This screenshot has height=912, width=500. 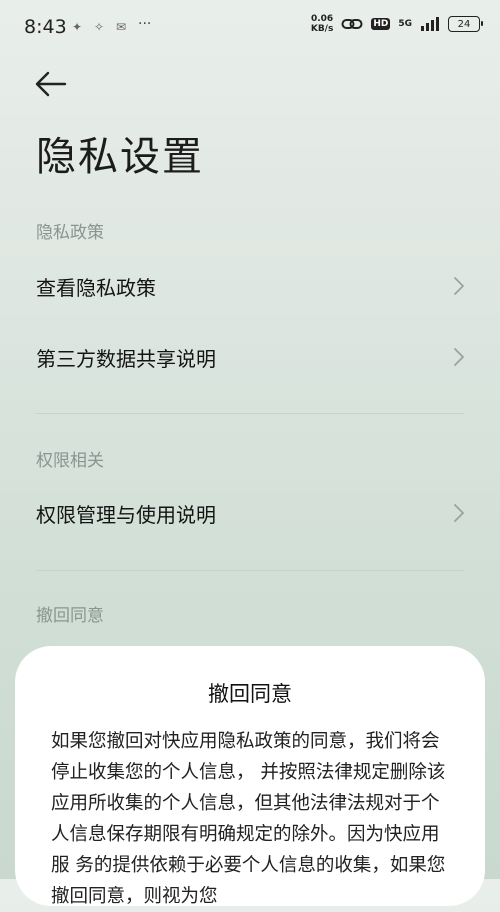 What do you see at coordinates (120, 157) in the screenshot?
I see `page-title: 隐私设置` at bounding box center [120, 157].